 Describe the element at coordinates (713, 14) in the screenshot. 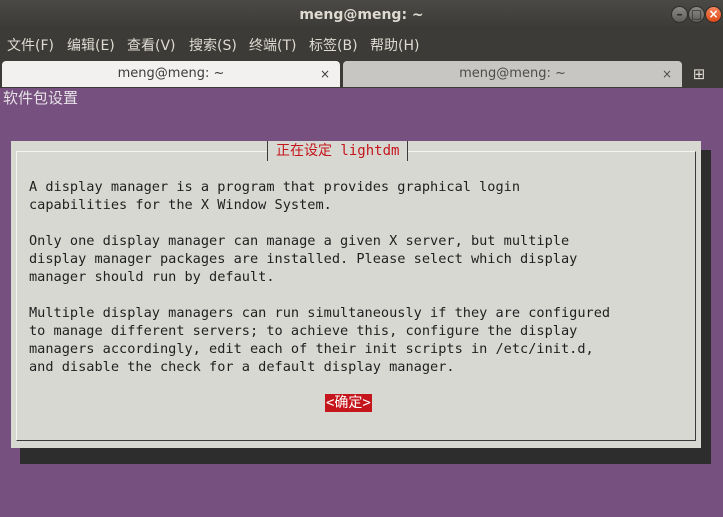

I see `close-icon: ×` at that location.